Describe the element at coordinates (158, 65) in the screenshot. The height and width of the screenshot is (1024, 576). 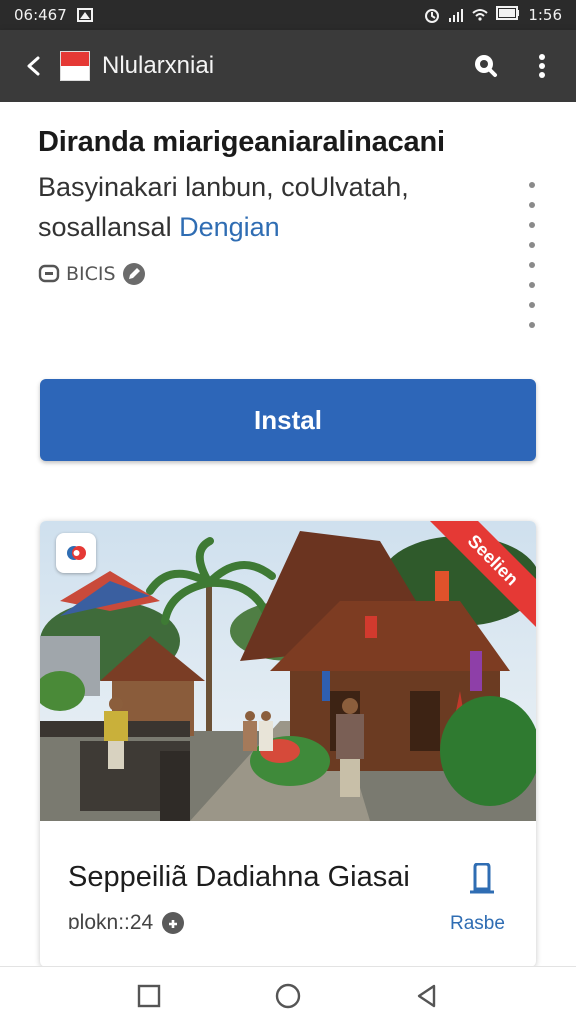
I see `app-bar-title: Nlularxniai` at that location.